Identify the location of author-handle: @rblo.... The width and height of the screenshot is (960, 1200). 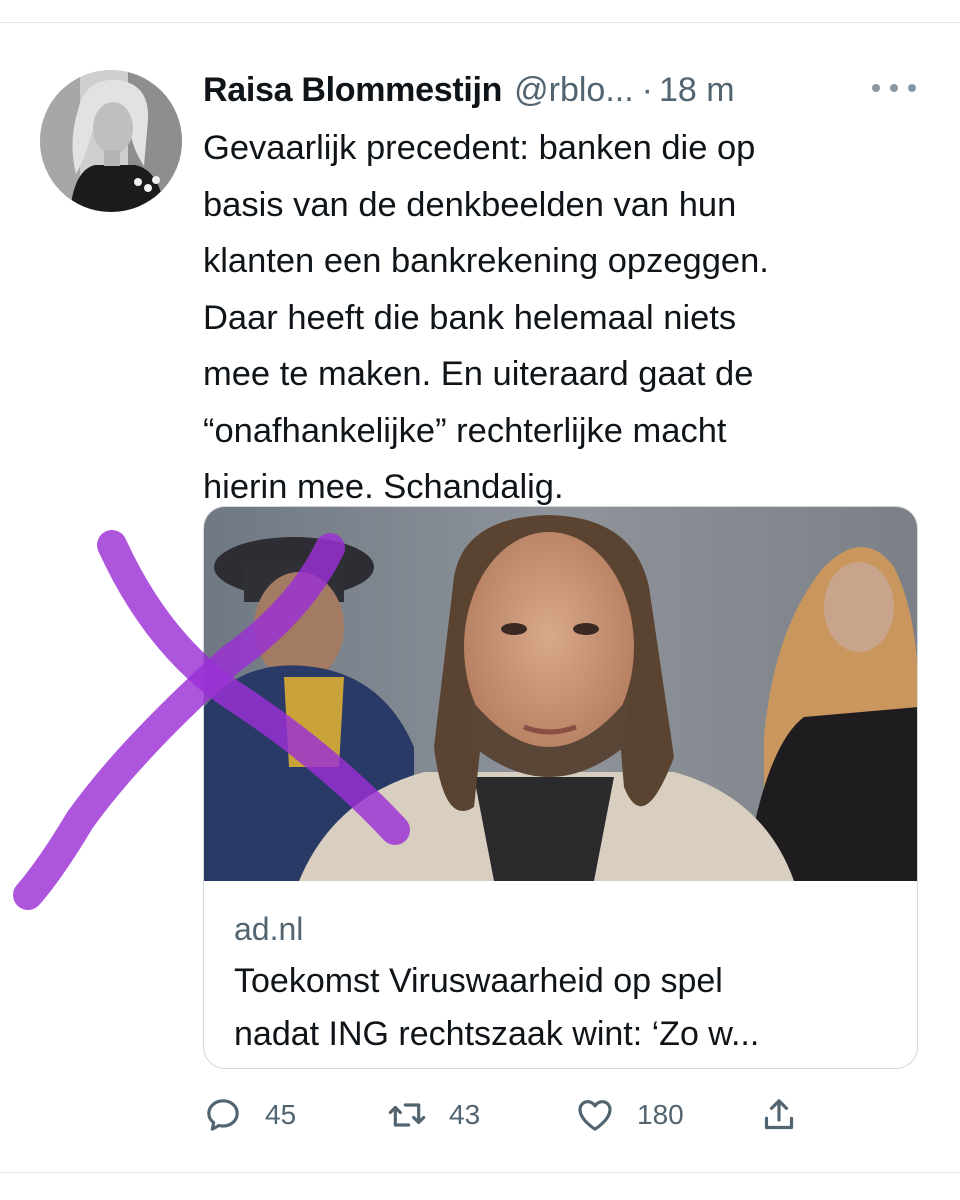
(574, 90).